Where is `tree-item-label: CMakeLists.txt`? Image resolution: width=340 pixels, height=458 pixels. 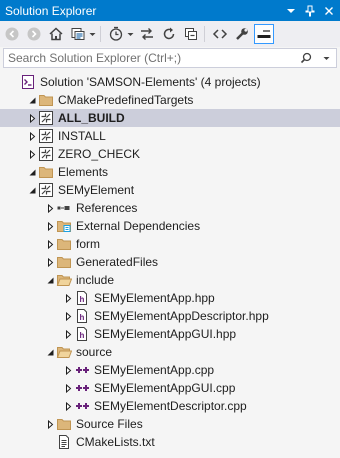
tree-item-label: CMakeLists.txt is located at coordinates (115, 442).